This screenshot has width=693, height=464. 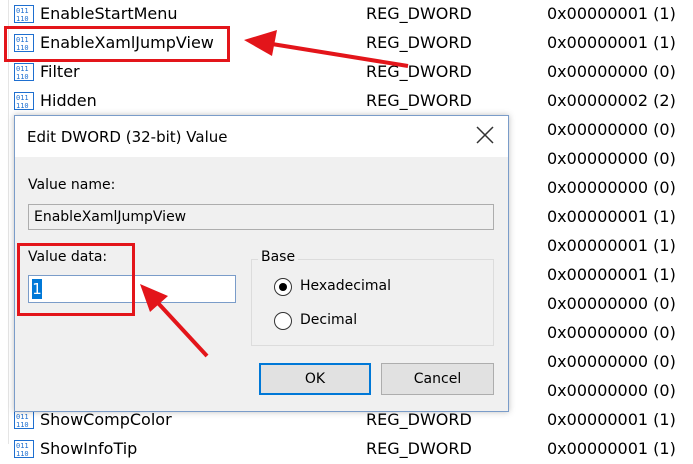 I want to click on decimal-label: Decimal, so click(x=329, y=320).